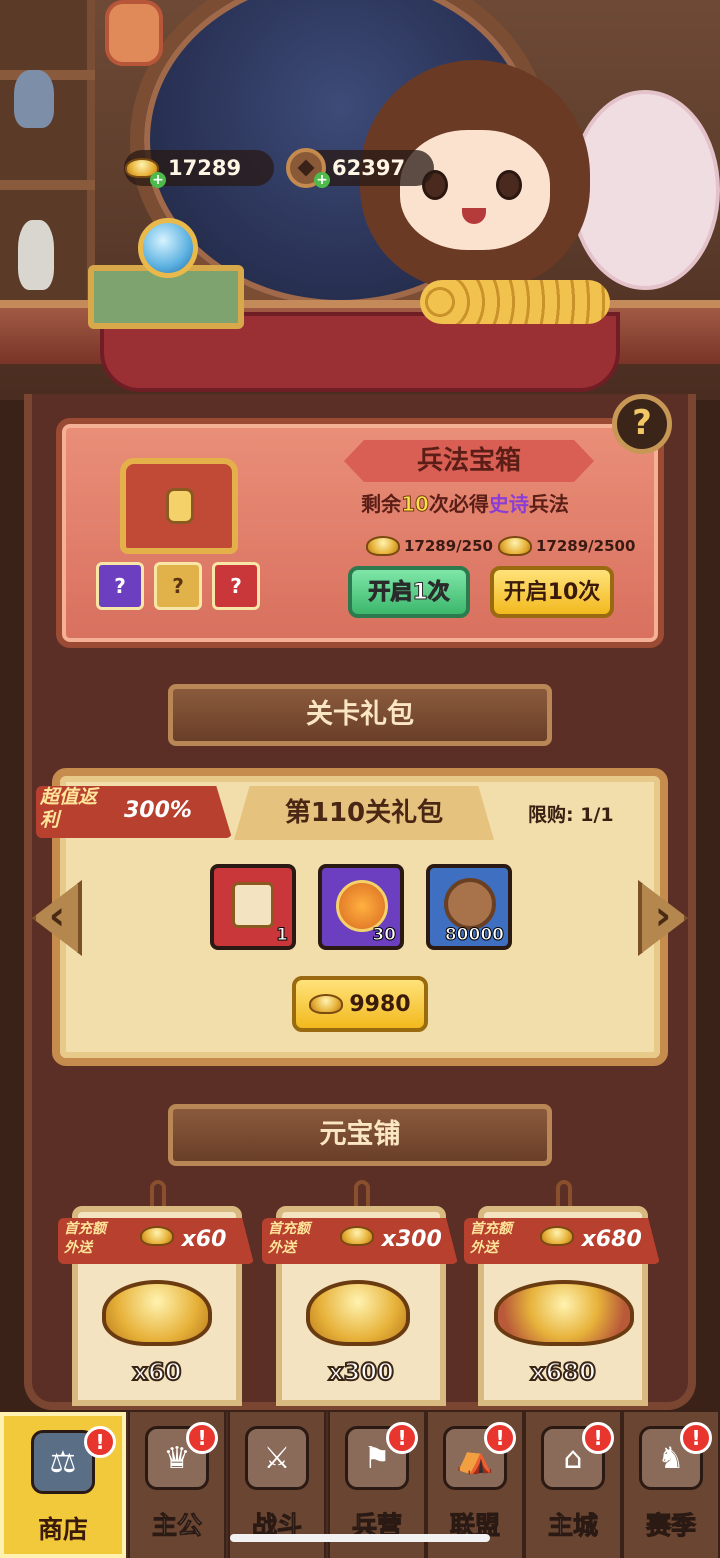 This screenshot has width=720, height=1558. Describe the element at coordinates (168, 248) in the screenshot. I see `crystal-orb` at that location.